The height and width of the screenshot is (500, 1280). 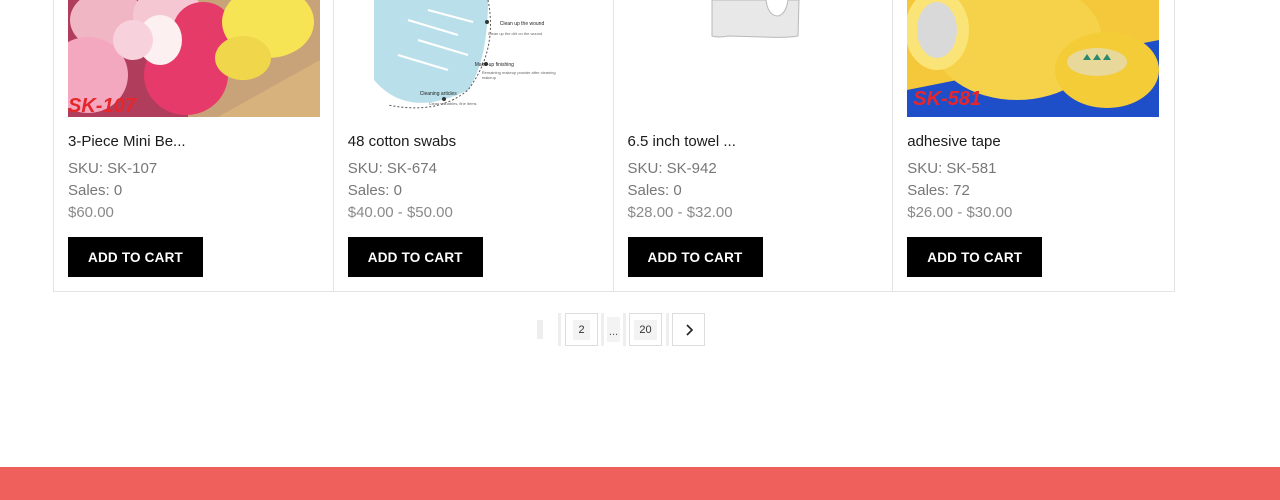 I want to click on product-sku: SKU: SK-942, so click(x=672, y=168).